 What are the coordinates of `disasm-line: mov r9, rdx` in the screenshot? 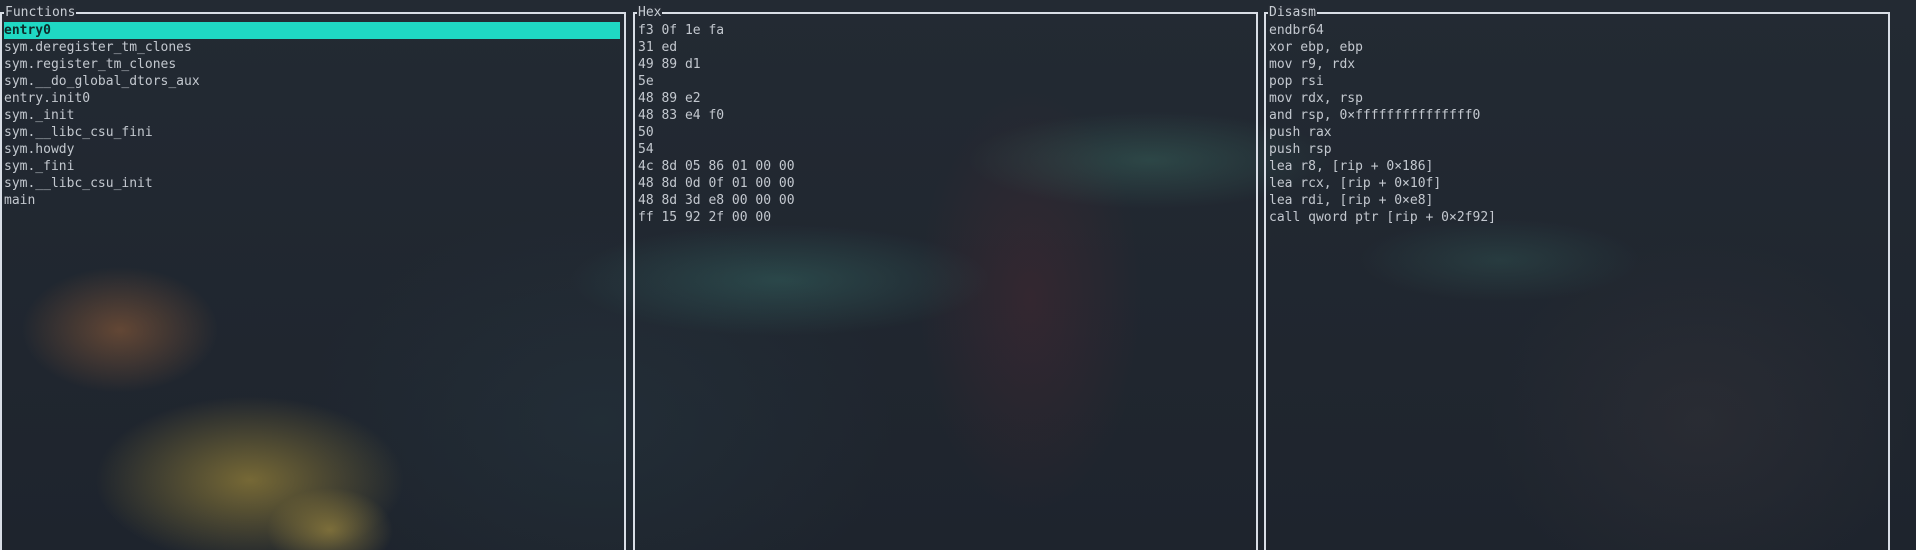 It's located at (1312, 64).